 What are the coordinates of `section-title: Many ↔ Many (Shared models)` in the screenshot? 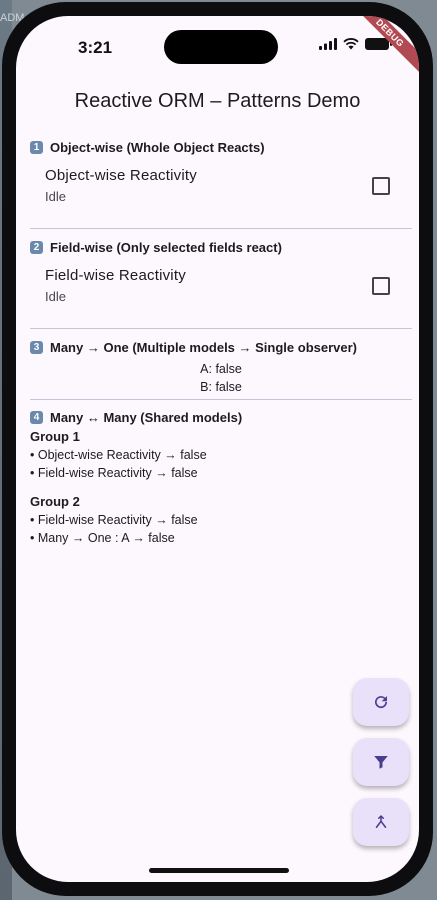 It's located at (146, 417).